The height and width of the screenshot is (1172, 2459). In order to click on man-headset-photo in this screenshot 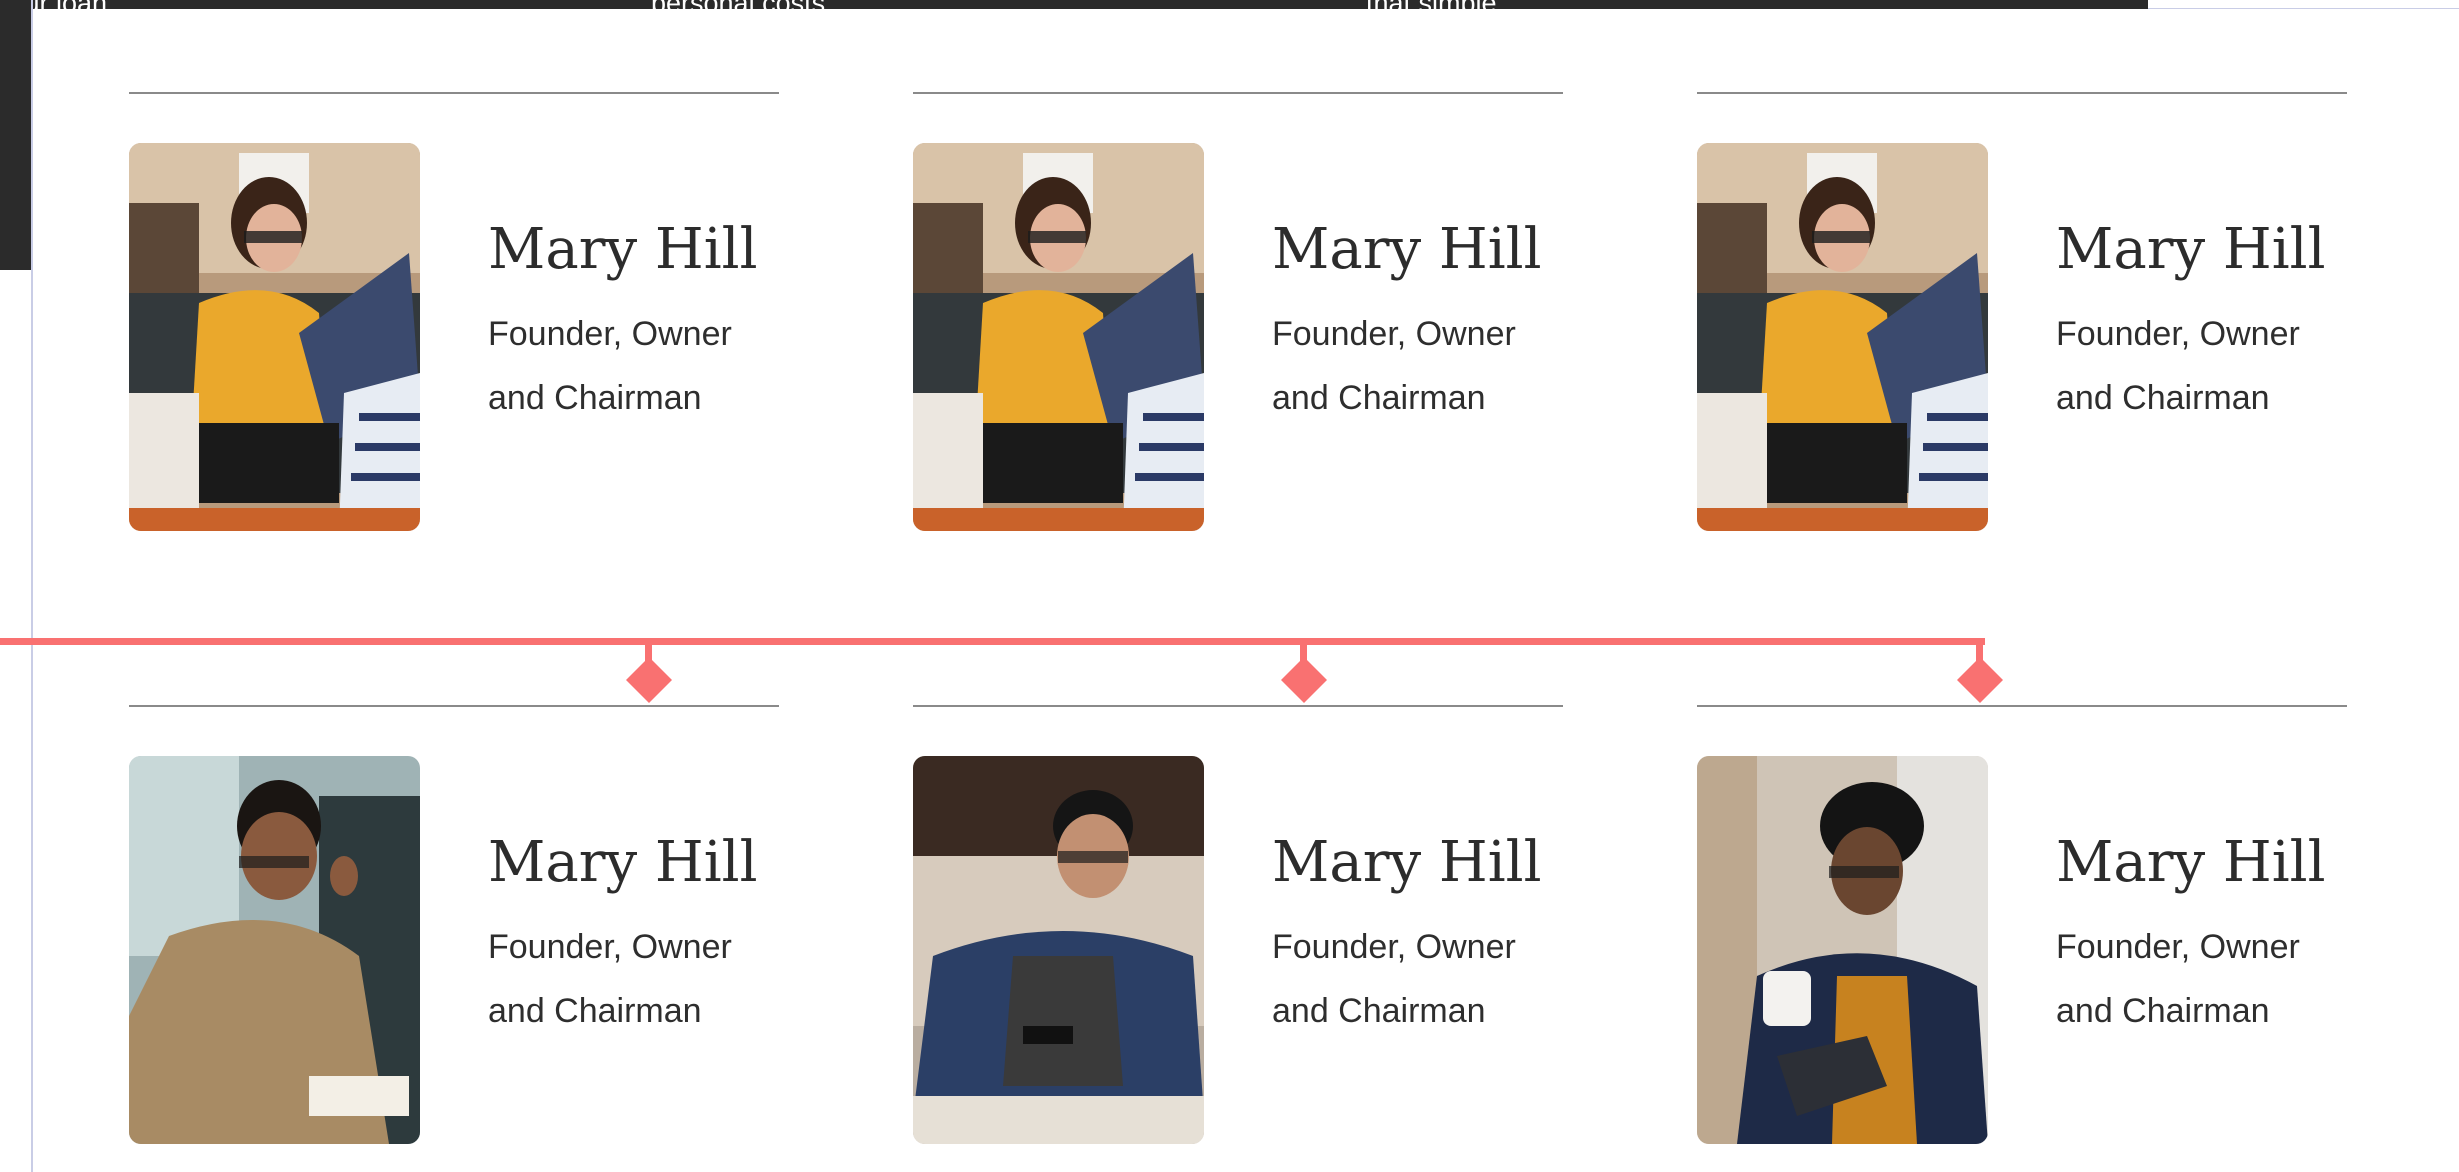, I will do `click(274, 950)`.